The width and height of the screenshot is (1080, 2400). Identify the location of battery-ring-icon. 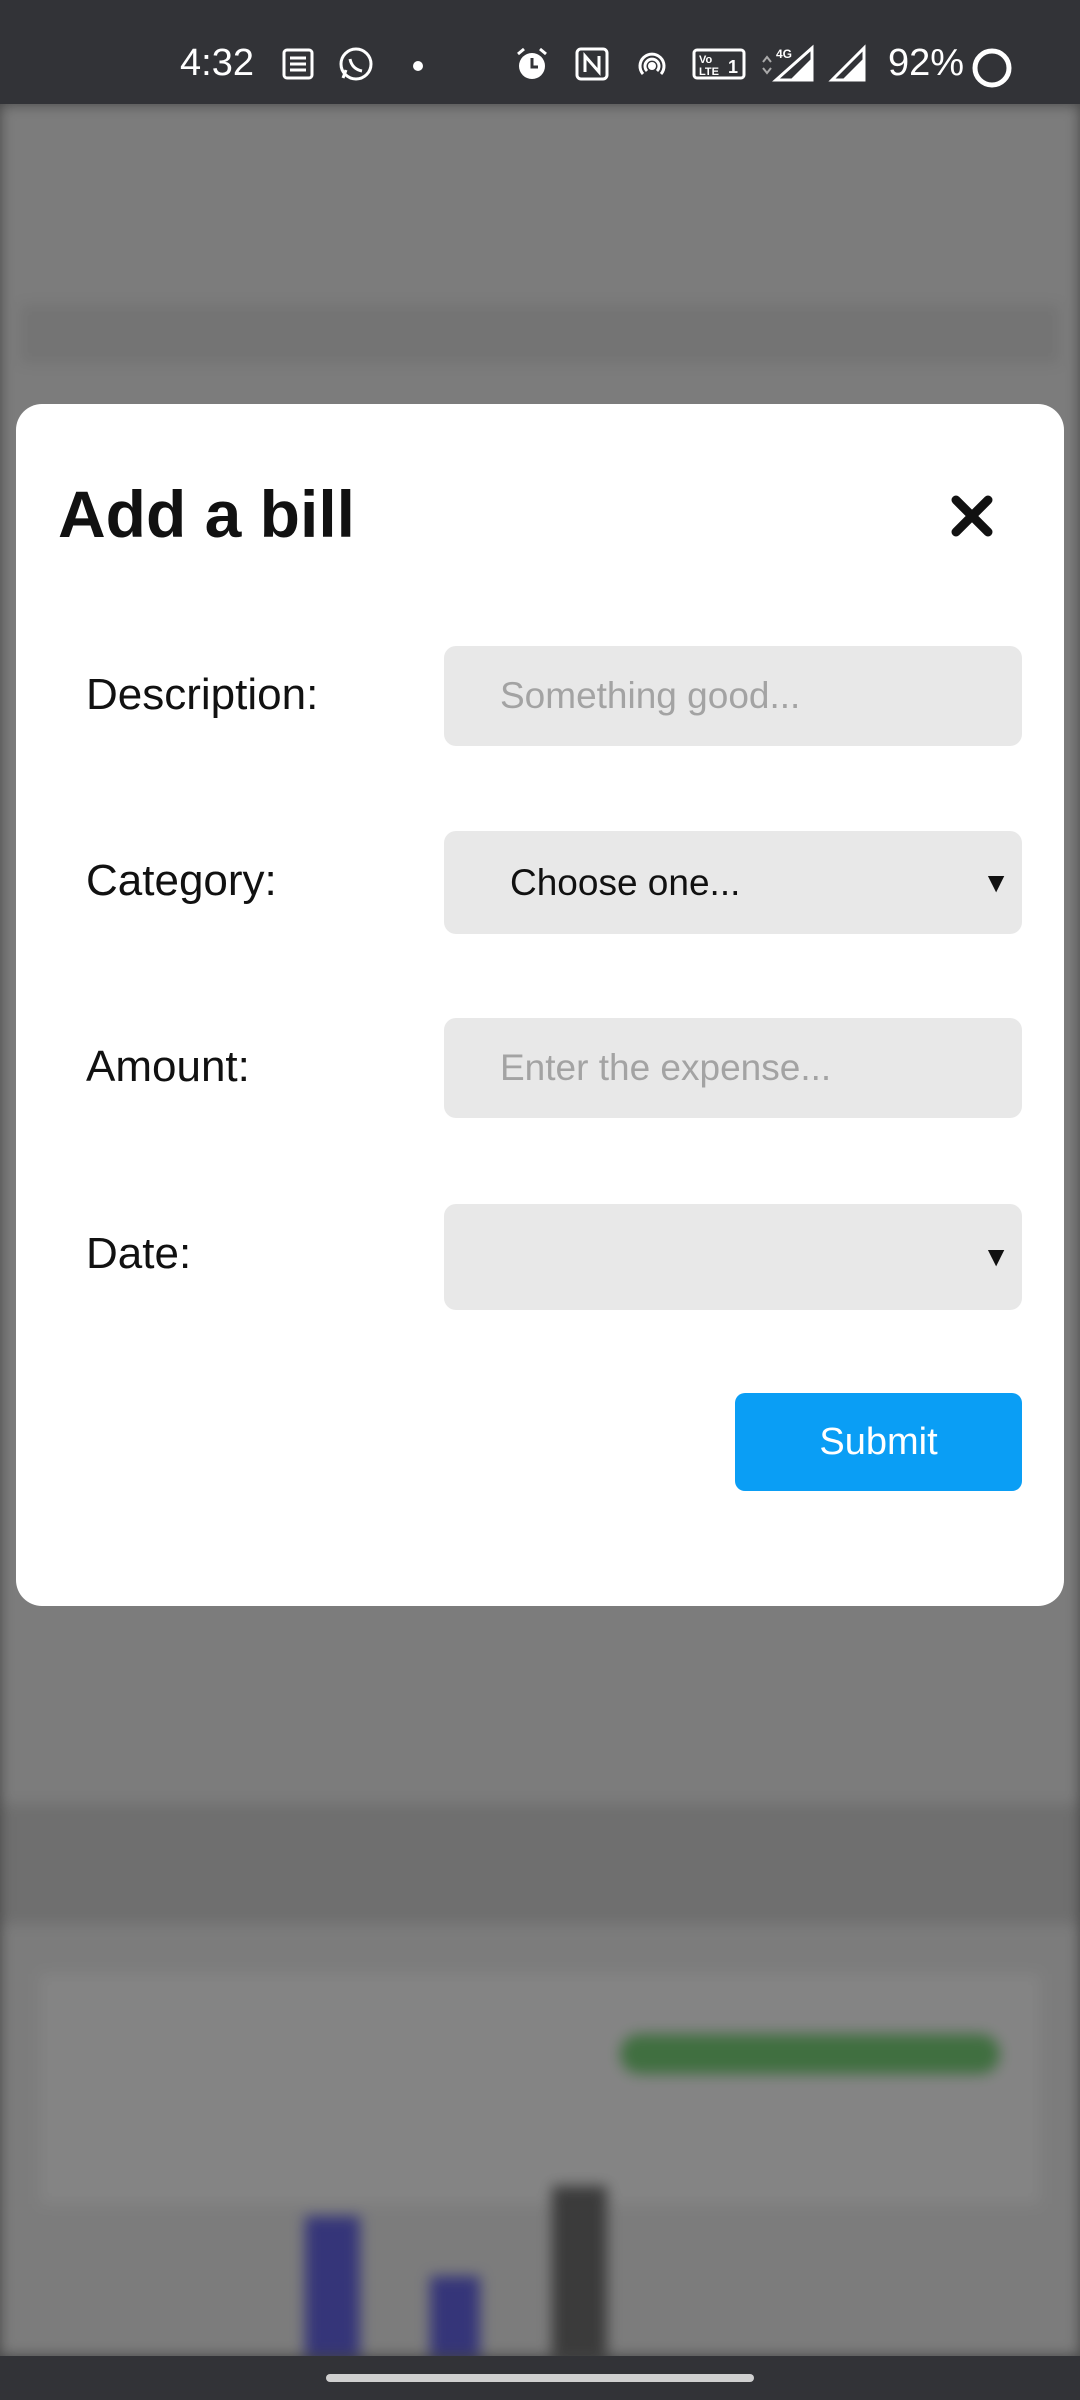
(992, 68).